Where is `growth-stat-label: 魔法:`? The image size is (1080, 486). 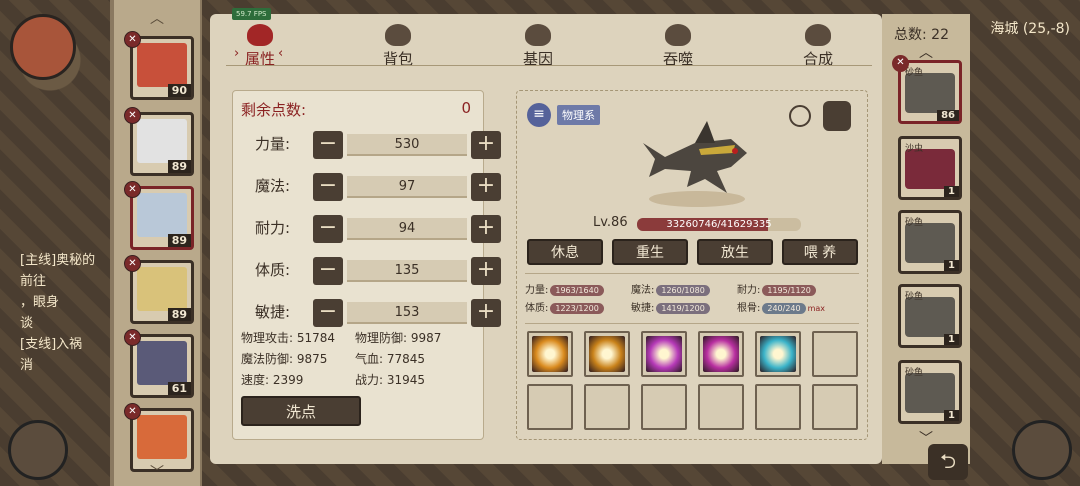
growth-stat-label: 魔法: is located at coordinates (643, 290).